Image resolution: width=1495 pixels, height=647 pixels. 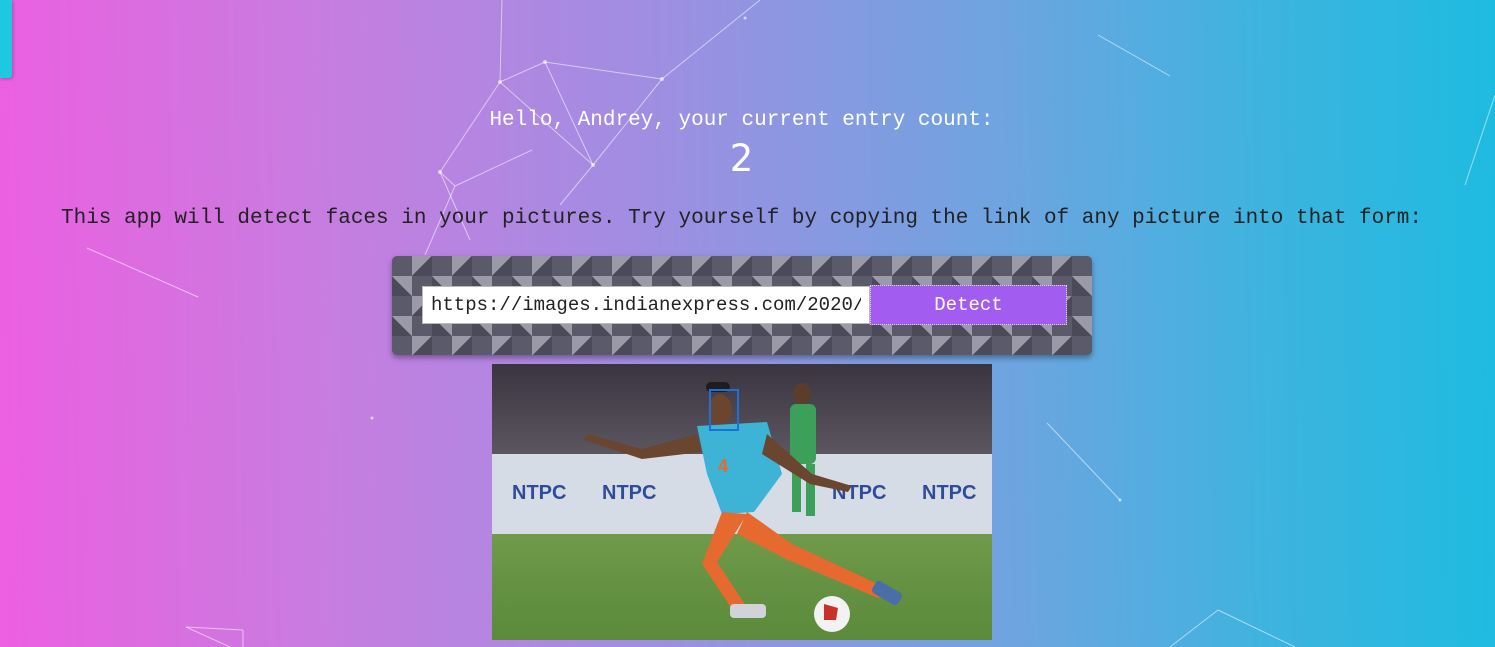 What do you see at coordinates (742, 502) in the screenshot?
I see `football-player-photo: NTPC NTPC NTPC NTPC 4` at bounding box center [742, 502].